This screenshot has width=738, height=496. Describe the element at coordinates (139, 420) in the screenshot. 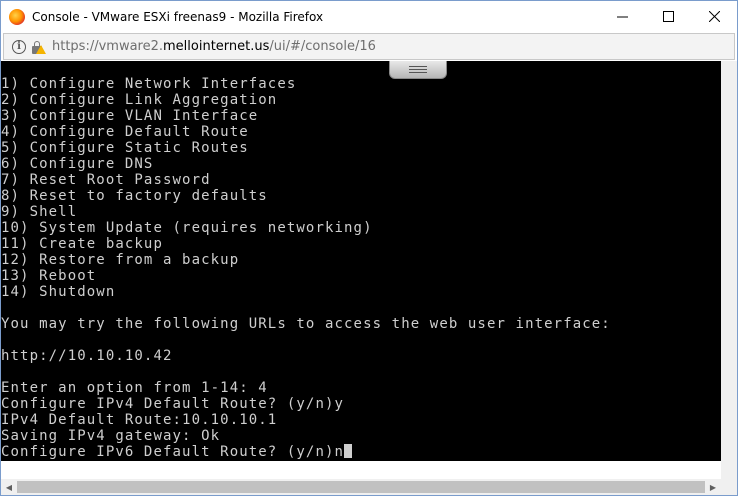

I see `console-line: IPv4 Default Route:10.10.10.1` at that location.